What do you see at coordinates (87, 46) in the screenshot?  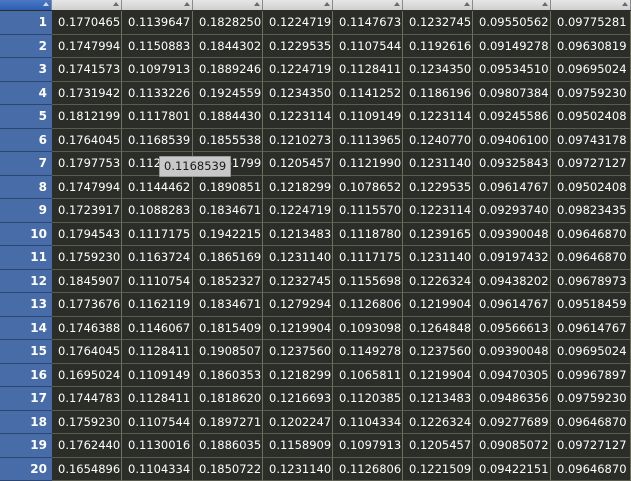 I see `table-cell: 0.1747994` at bounding box center [87, 46].